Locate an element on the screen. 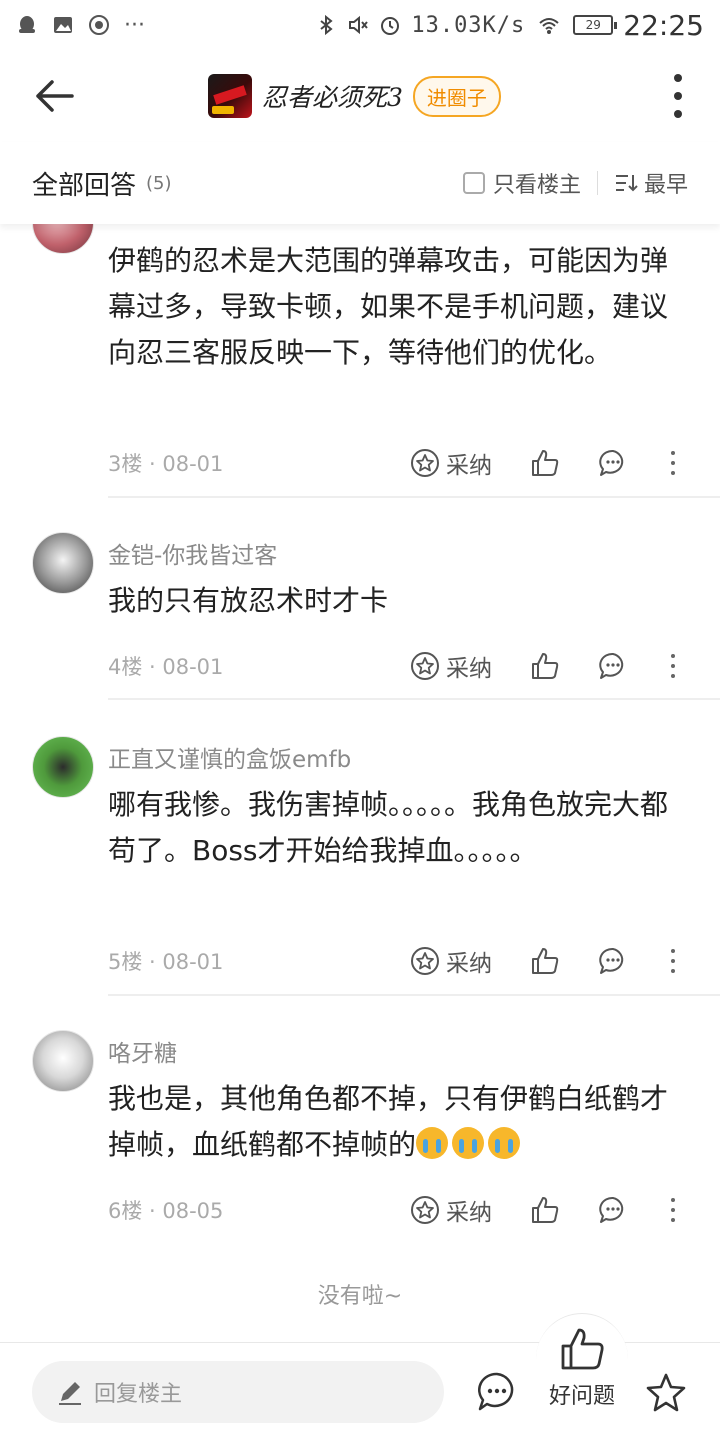 The image size is (720, 1440). sort-earliest-label: 最早 is located at coordinates (666, 183).